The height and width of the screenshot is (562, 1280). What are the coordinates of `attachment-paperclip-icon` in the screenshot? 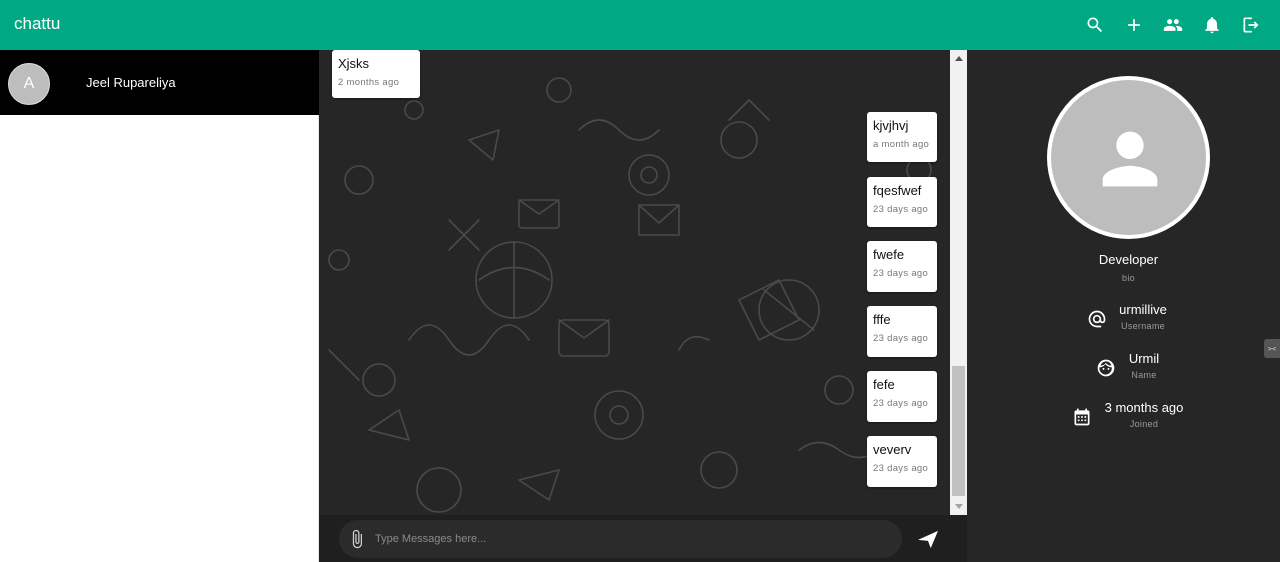 It's located at (357, 539).